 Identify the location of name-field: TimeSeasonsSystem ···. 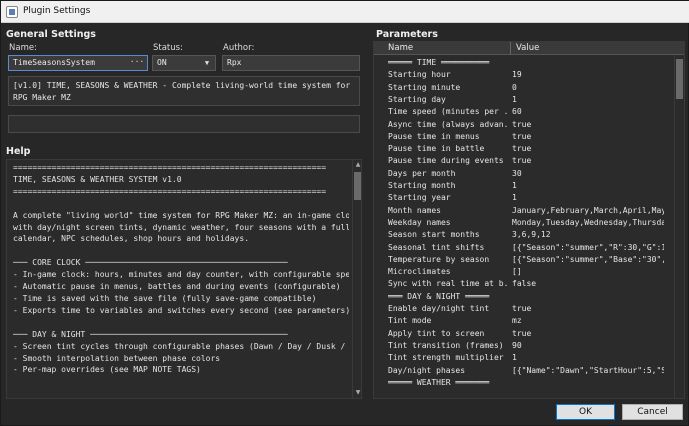
(78, 63).